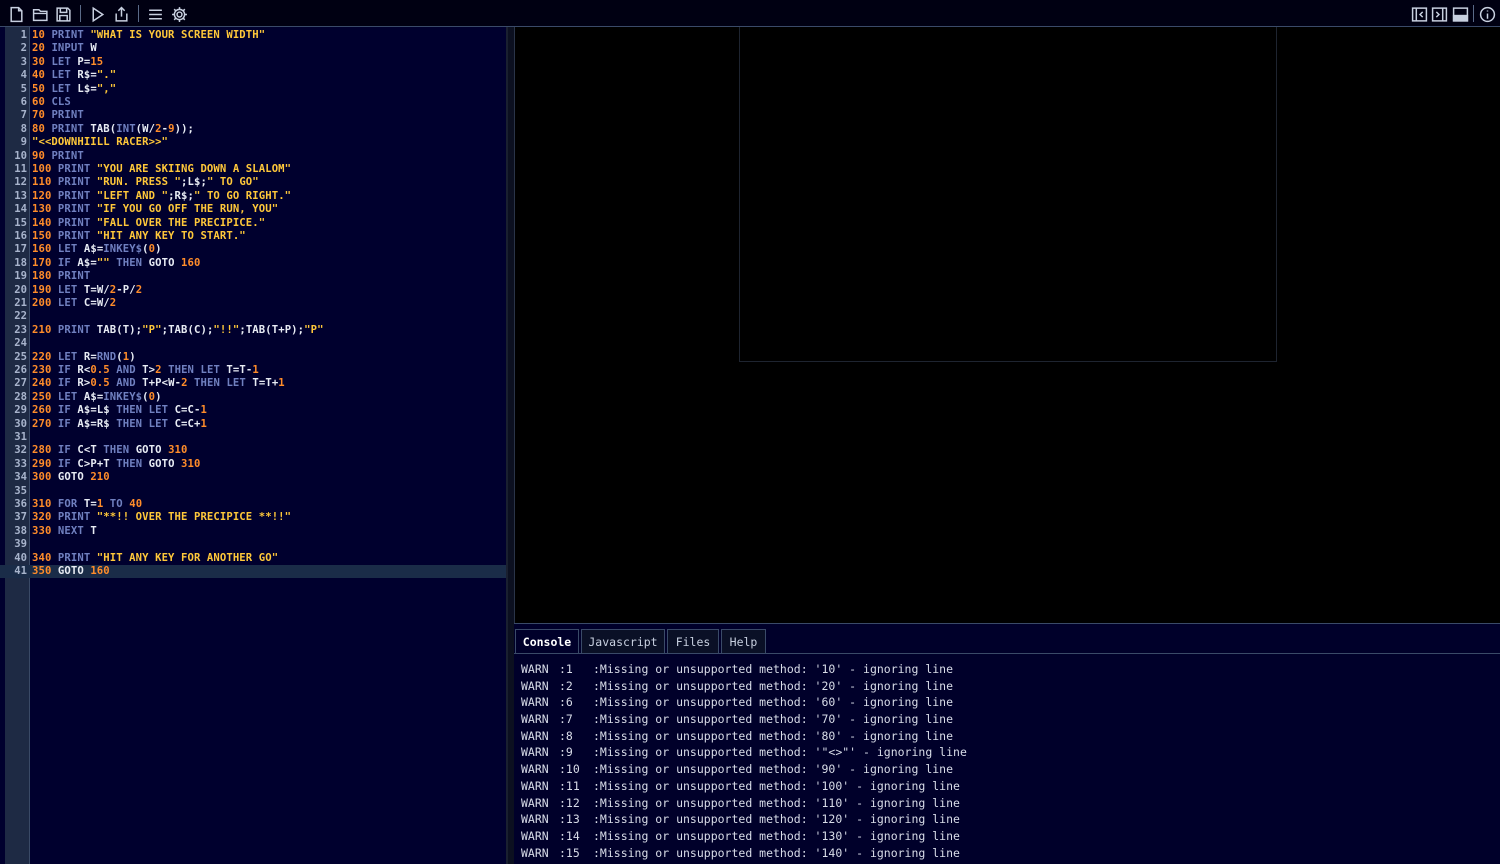  I want to click on code-line: 5 50 LET L$=",", so click(253, 89).